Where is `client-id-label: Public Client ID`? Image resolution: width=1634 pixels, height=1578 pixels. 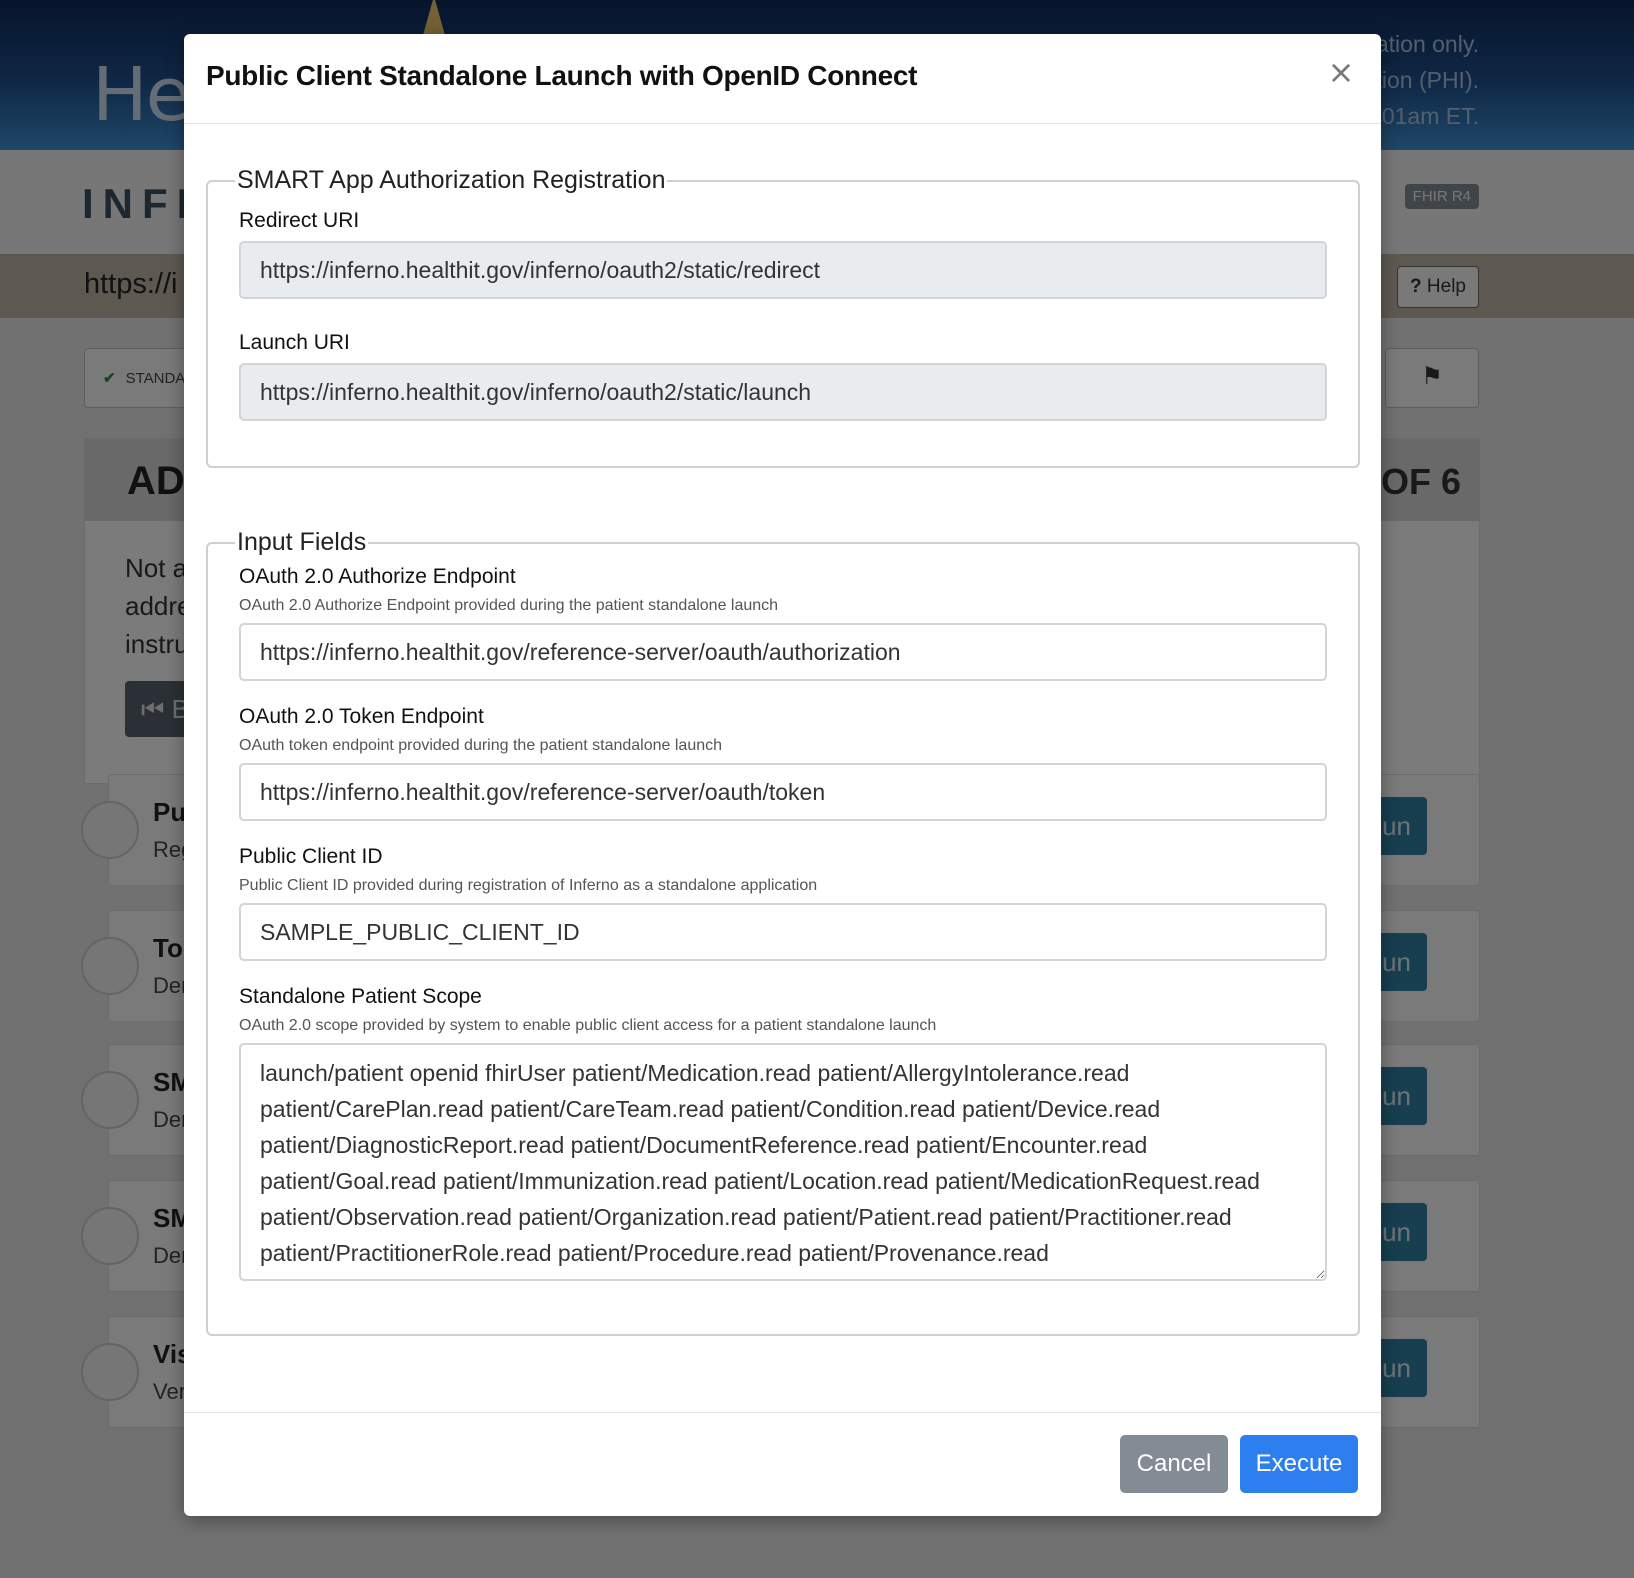 client-id-label: Public Client ID is located at coordinates (311, 856).